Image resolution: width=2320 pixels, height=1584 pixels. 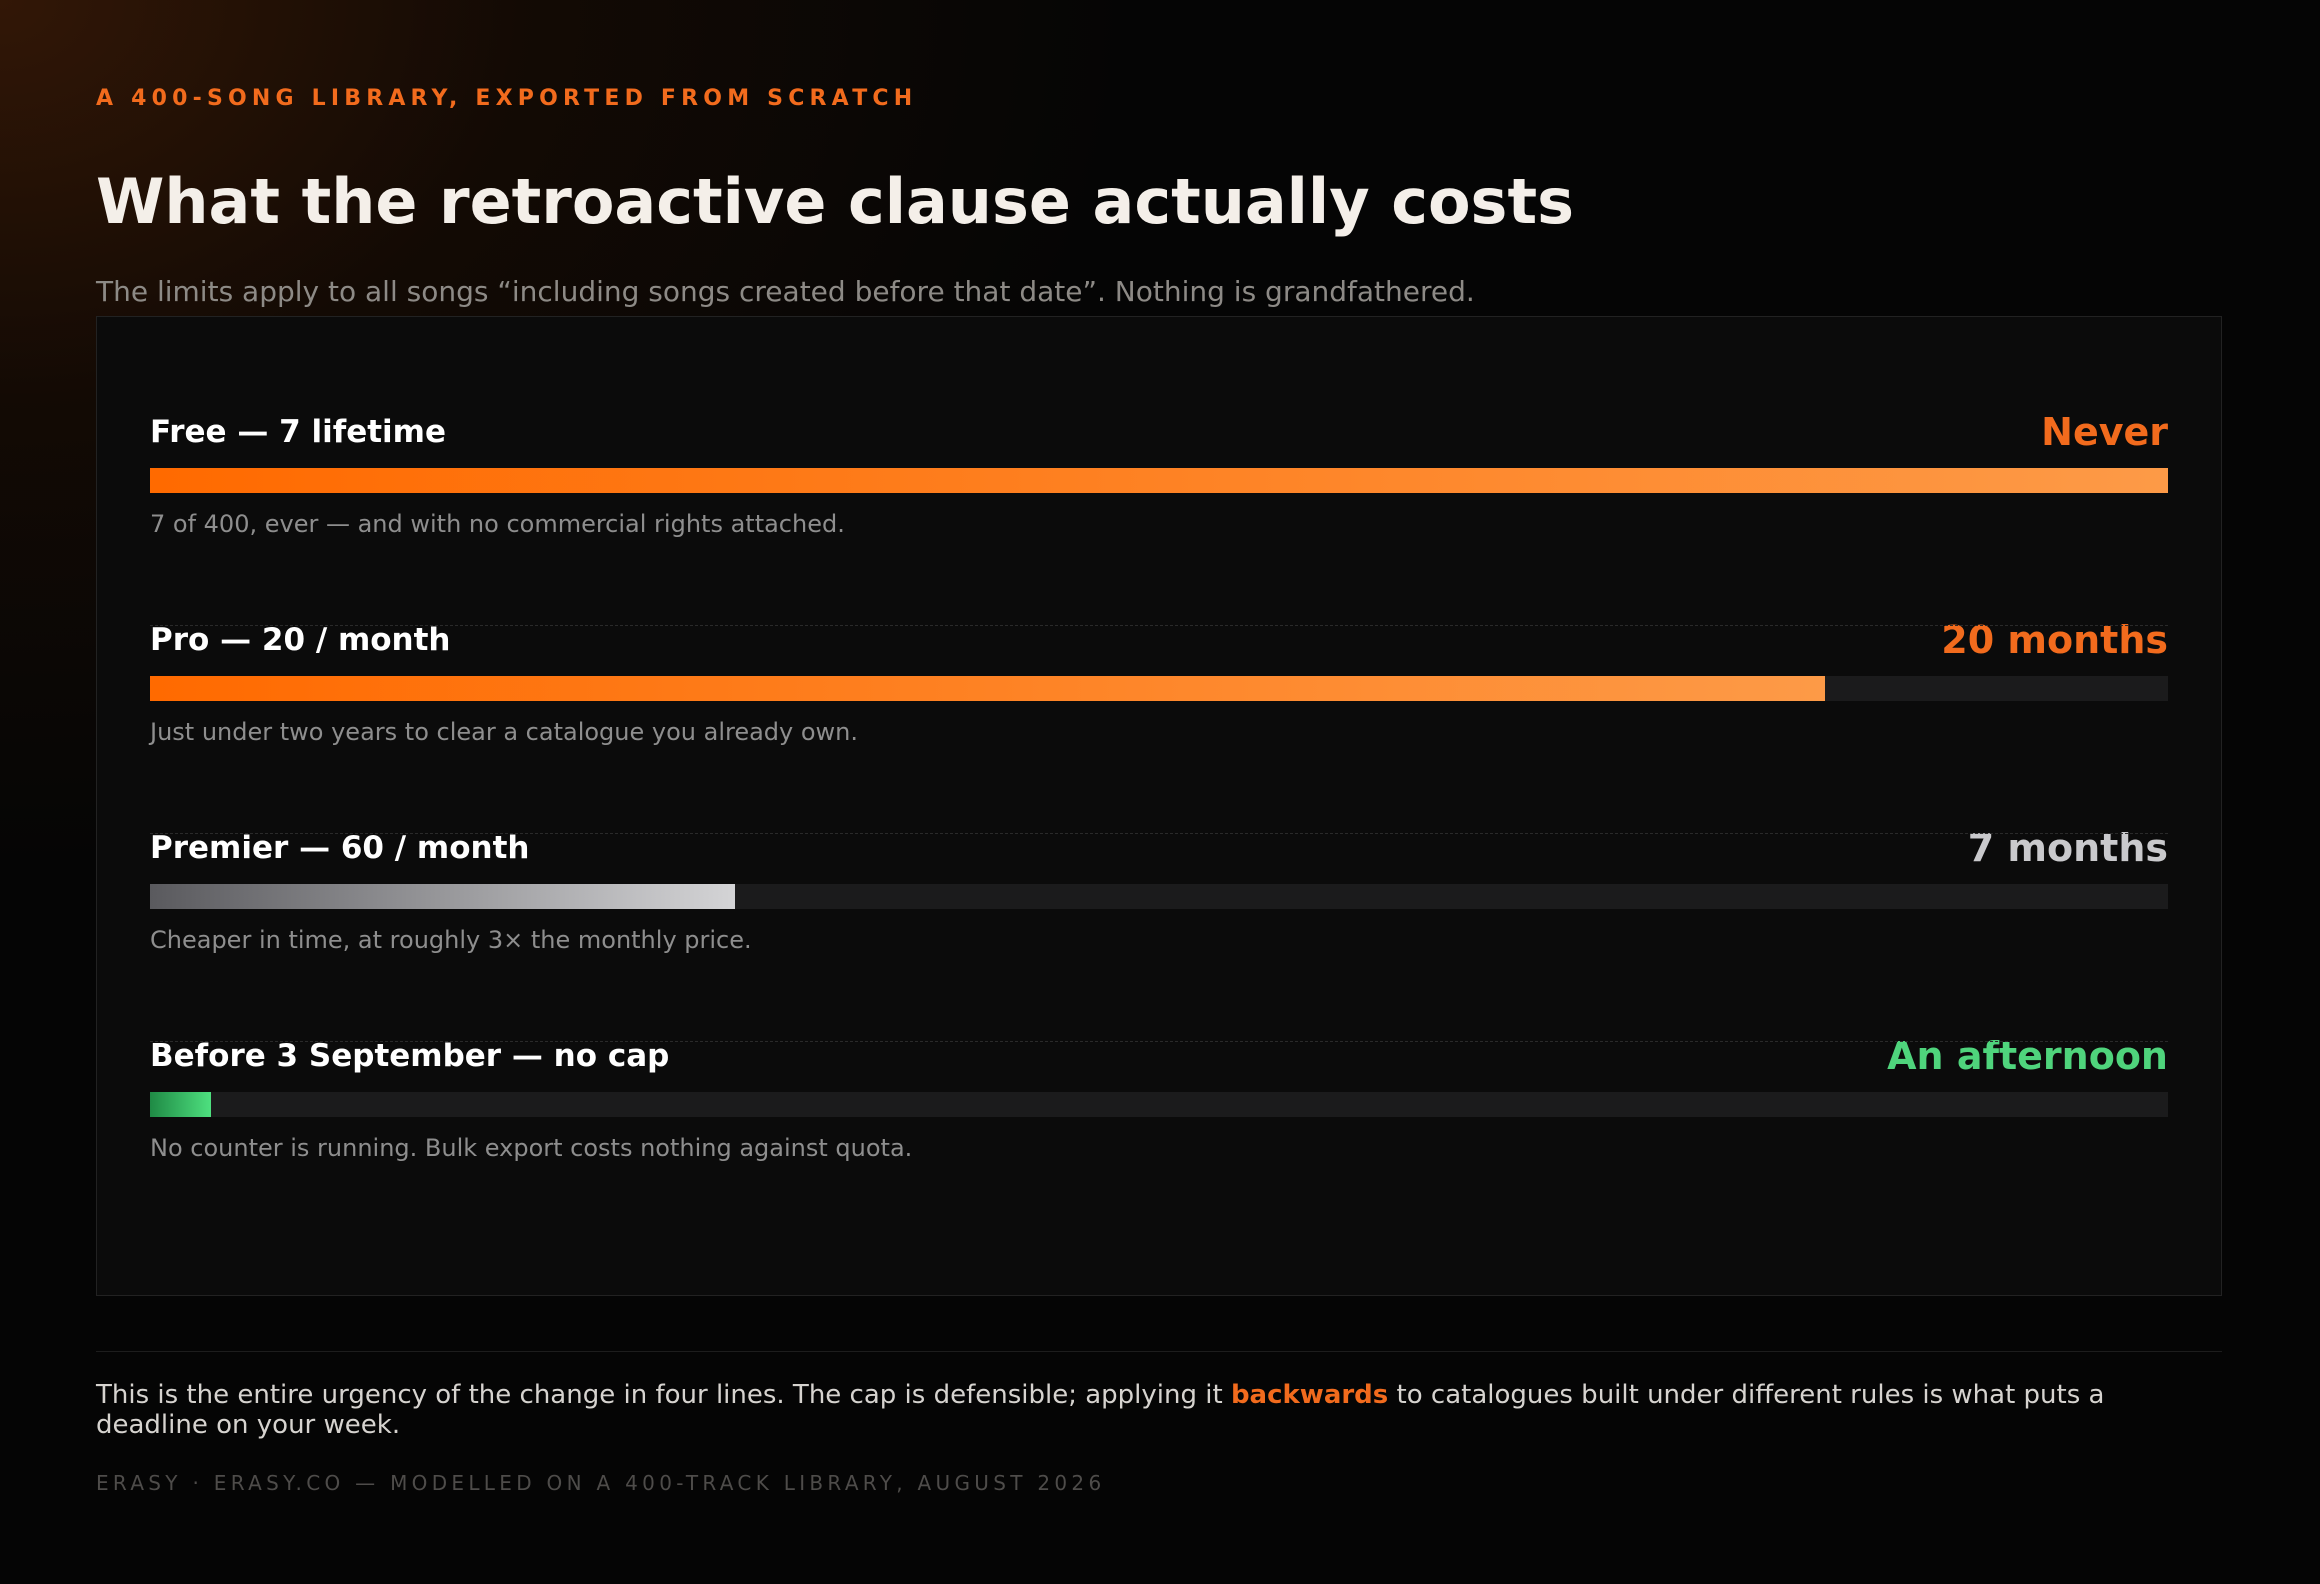 What do you see at coordinates (2054, 640) in the screenshot?
I see `bar-value-label: 20 months` at bounding box center [2054, 640].